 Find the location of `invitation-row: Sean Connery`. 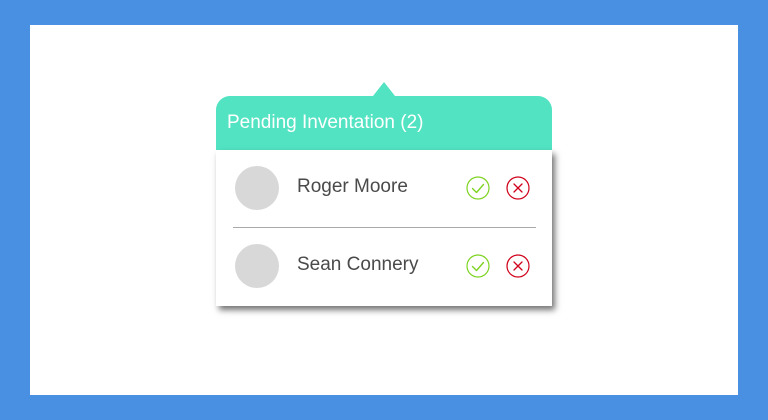

invitation-row: Sean Connery is located at coordinates (384, 266).